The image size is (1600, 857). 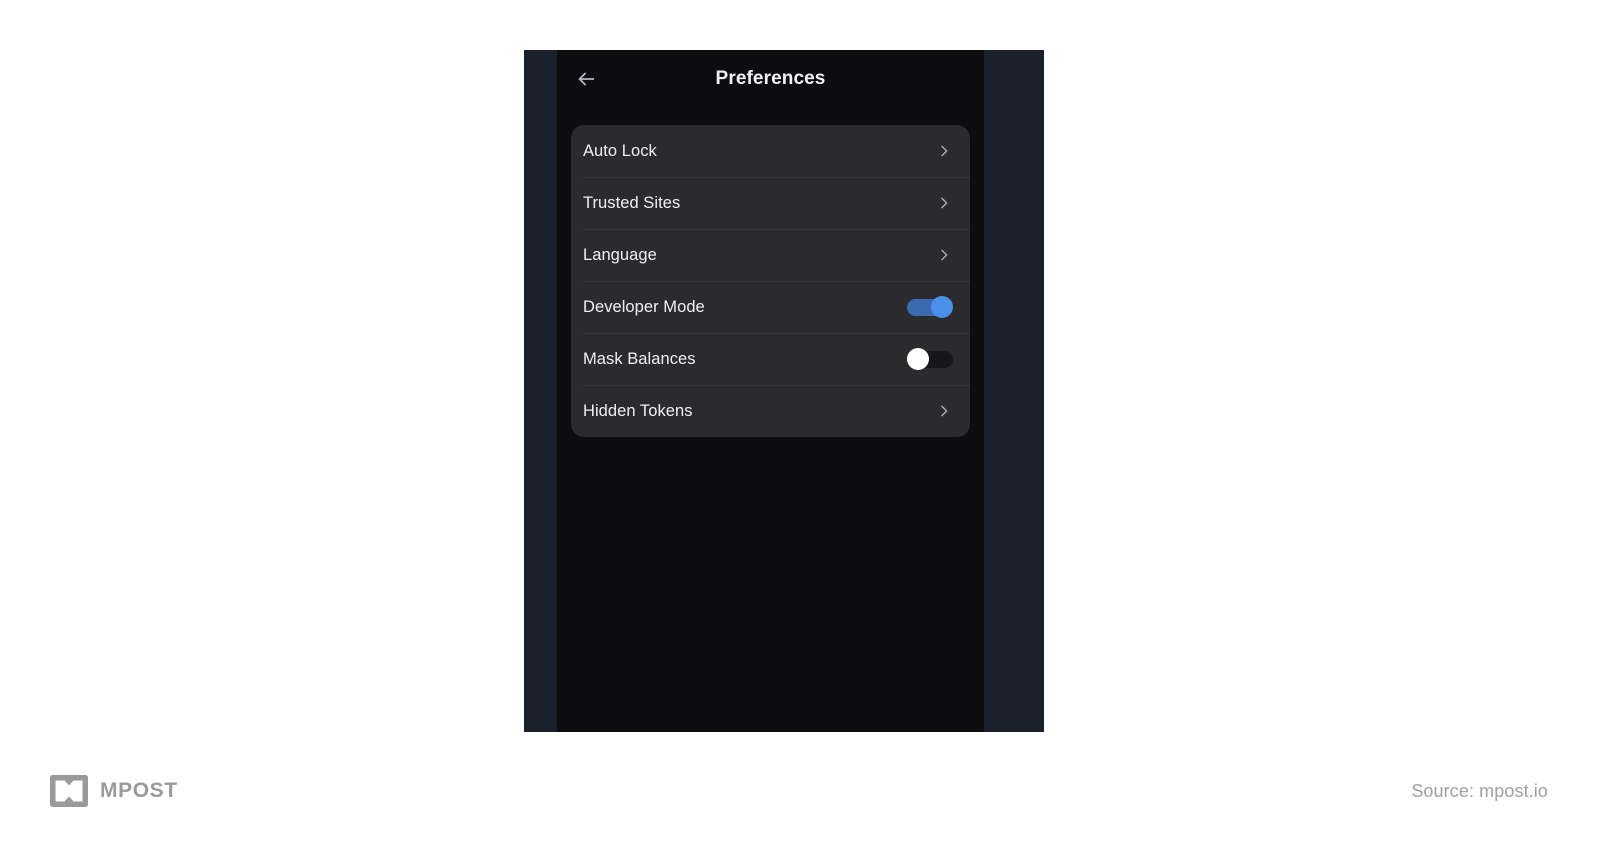 What do you see at coordinates (639, 358) in the screenshot?
I see `settings-row-label: Mask Balances` at bounding box center [639, 358].